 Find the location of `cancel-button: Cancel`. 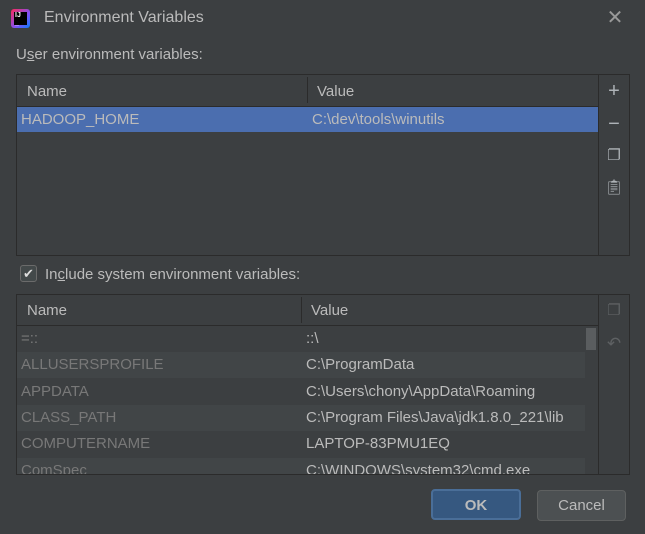

cancel-button: Cancel is located at coordinates (581, 505).